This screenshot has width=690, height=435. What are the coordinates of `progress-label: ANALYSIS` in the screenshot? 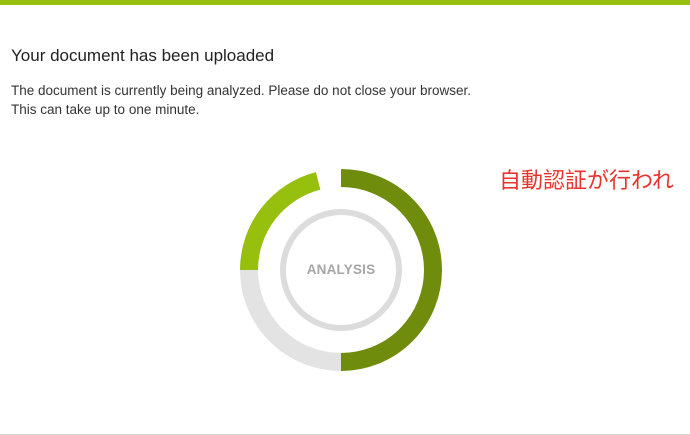 It's located at (341, 269).